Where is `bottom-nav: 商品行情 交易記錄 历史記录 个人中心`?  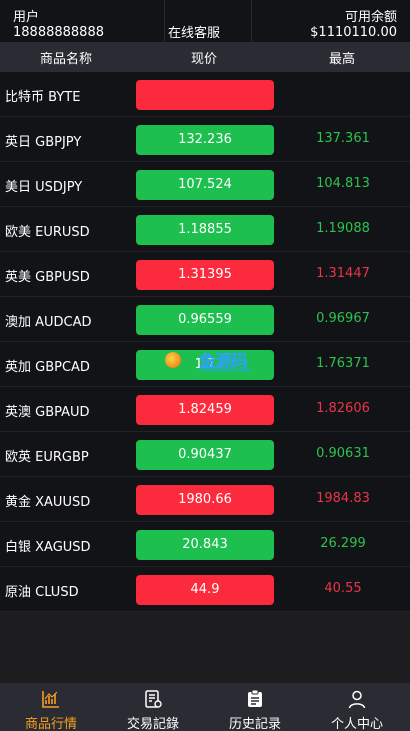
bottom-nav: 商品行情 交易記錄 历史記录 个人中心 is located at coordinates (205, 707).